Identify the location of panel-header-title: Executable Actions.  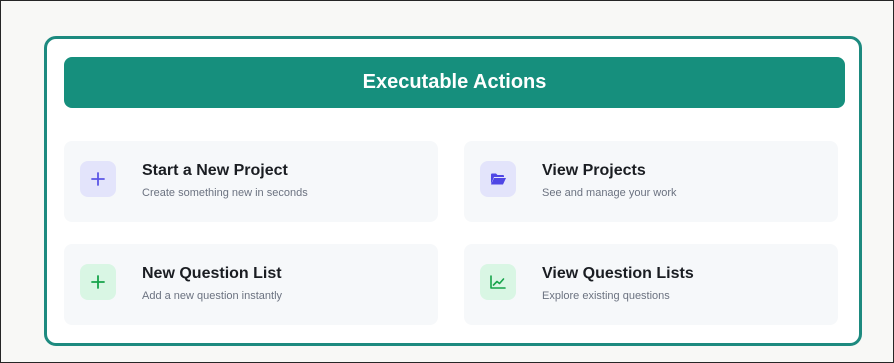
(454, 82).